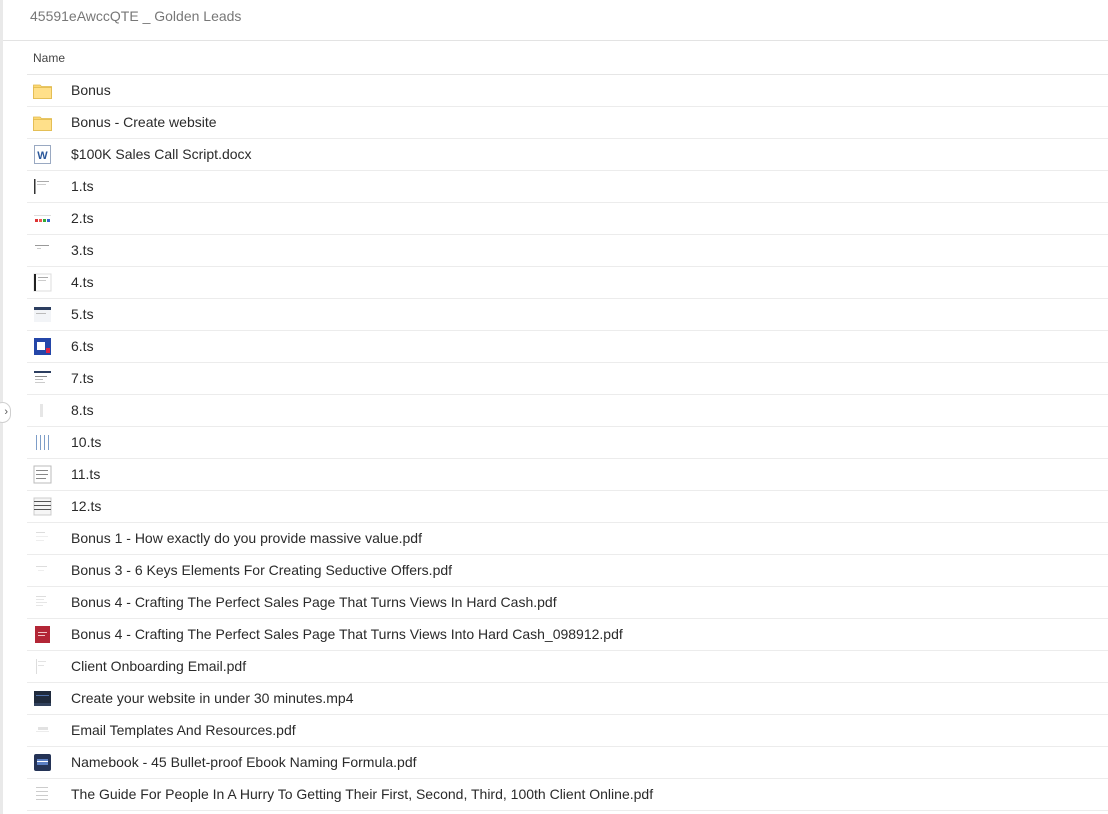  Describe the element at coordinates (567, 667) in the screenshot. I see `file-row: Client Onboarding Email.pdf` at that location.